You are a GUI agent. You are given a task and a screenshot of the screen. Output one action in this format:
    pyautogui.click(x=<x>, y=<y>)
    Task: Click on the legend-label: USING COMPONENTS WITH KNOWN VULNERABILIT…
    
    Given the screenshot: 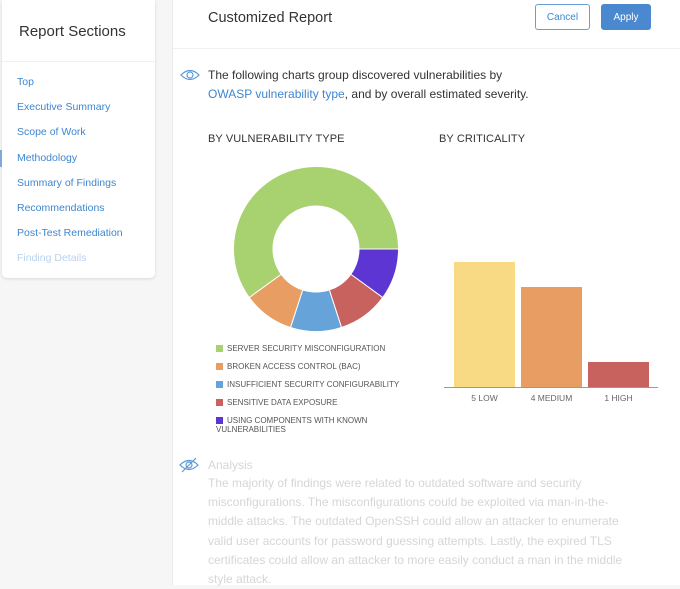 What is the action you would take?
    pyautogui.click(x=292, y=425)
    